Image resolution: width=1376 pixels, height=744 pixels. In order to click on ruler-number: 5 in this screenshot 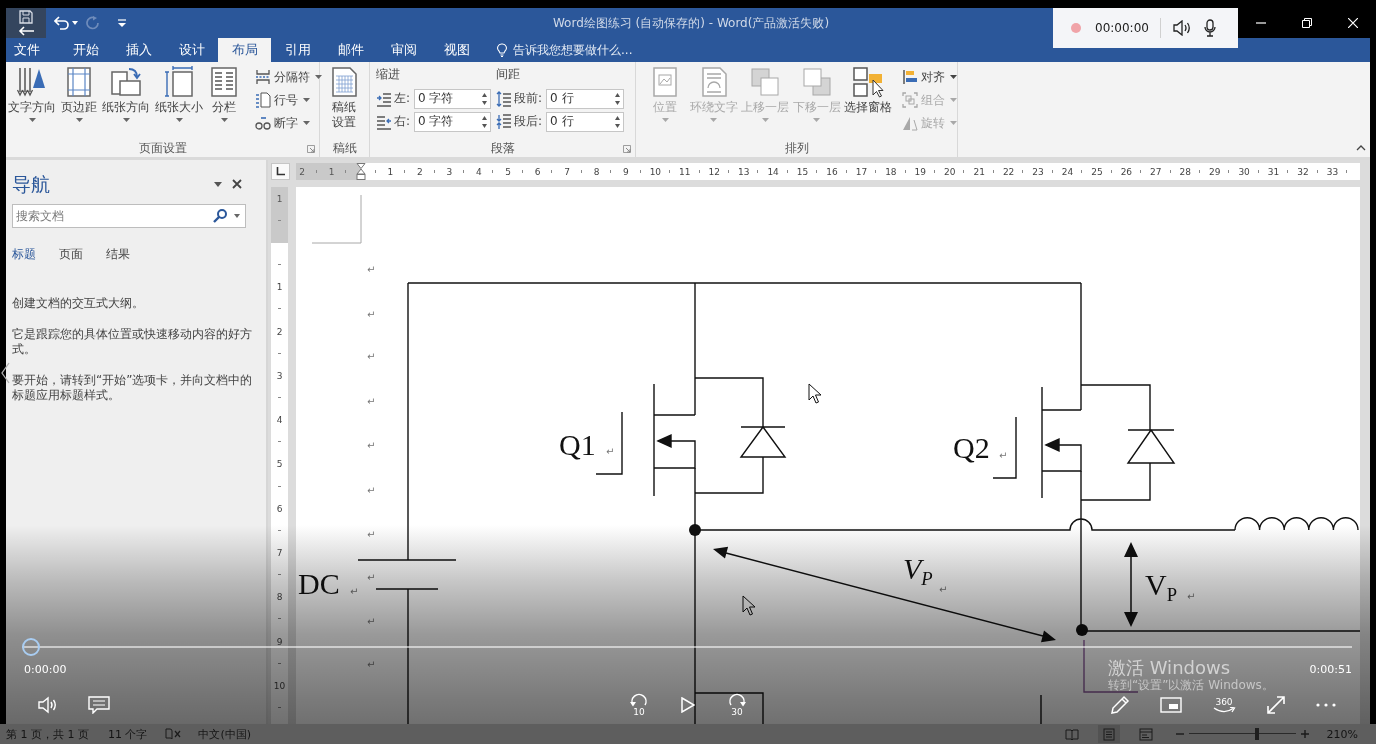, I will do `click(508, 171)`.